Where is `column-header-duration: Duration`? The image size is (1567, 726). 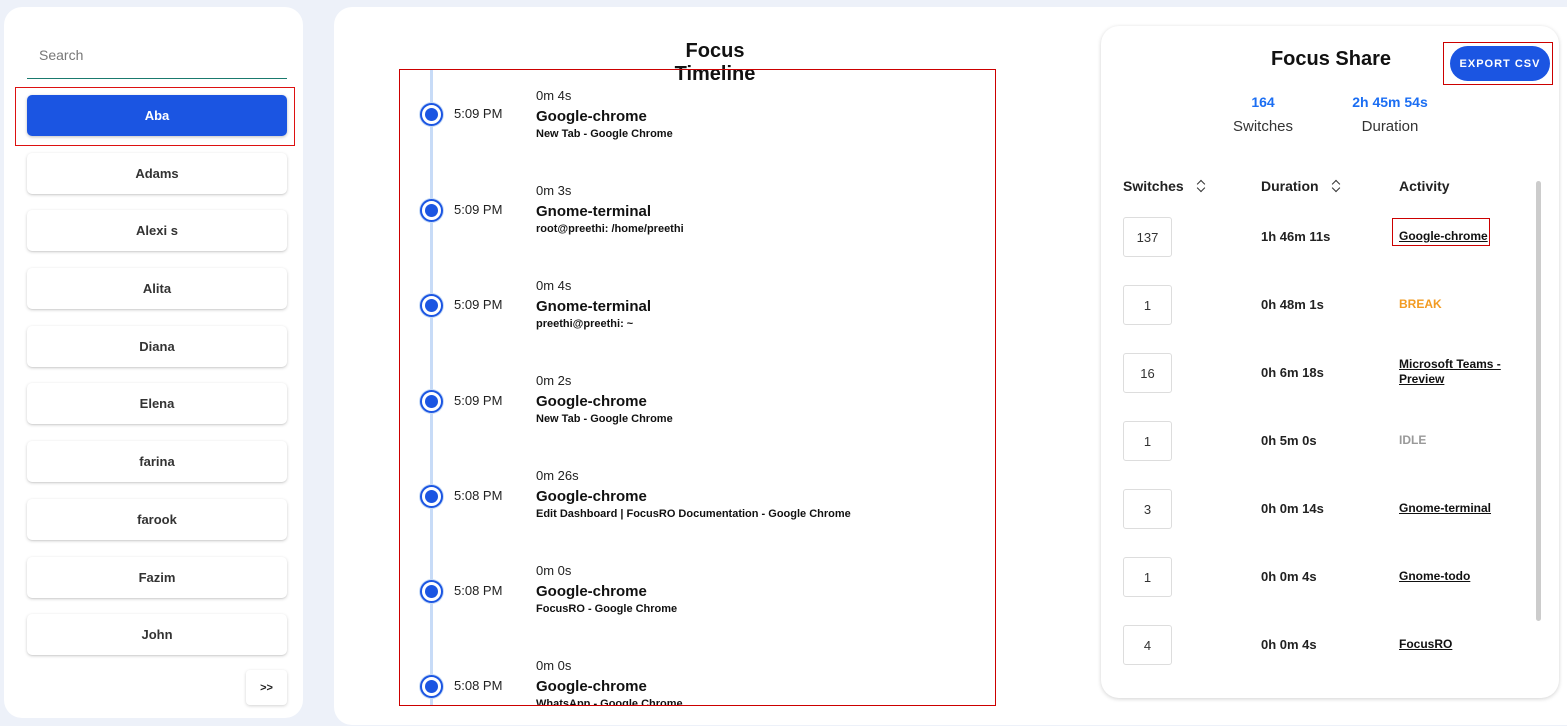 column-header-duration: Duration is located at coordinates (1301, 186).